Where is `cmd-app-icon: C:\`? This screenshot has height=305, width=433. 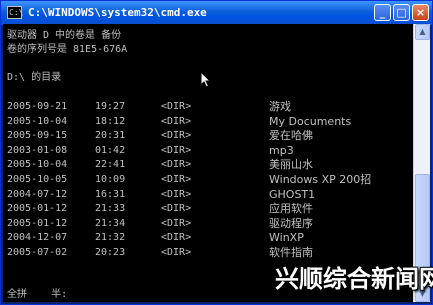 cmd-app-icon: C:\ is located at coordinates (15, 12).